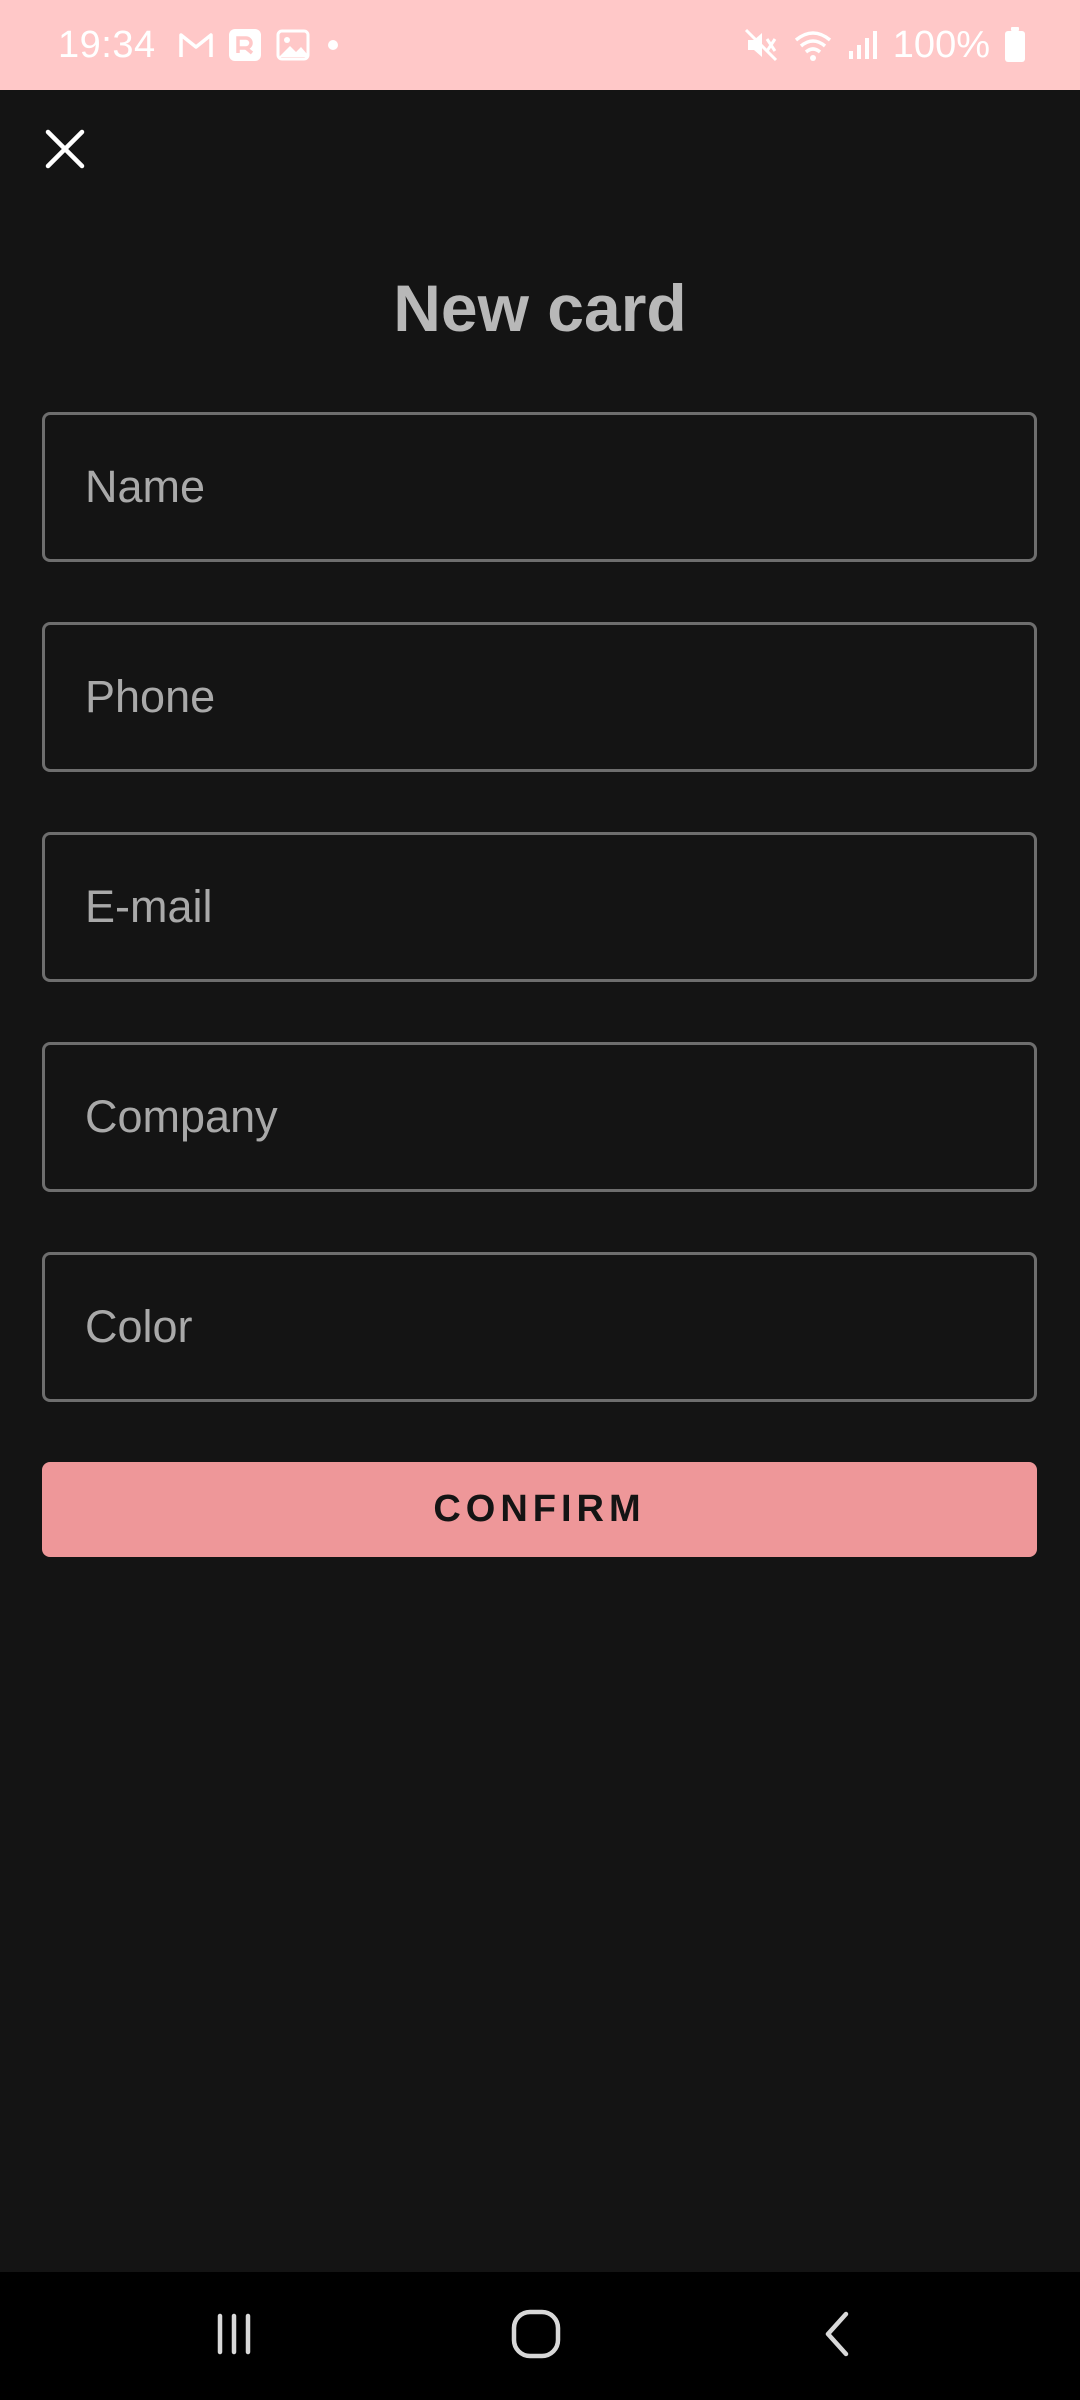 The image size is (1080, 2400). What do you see at coordinates (540, 45) in the screenshot?
I see `status-bar: 19:34 100%` at bounding box center [540, 45].